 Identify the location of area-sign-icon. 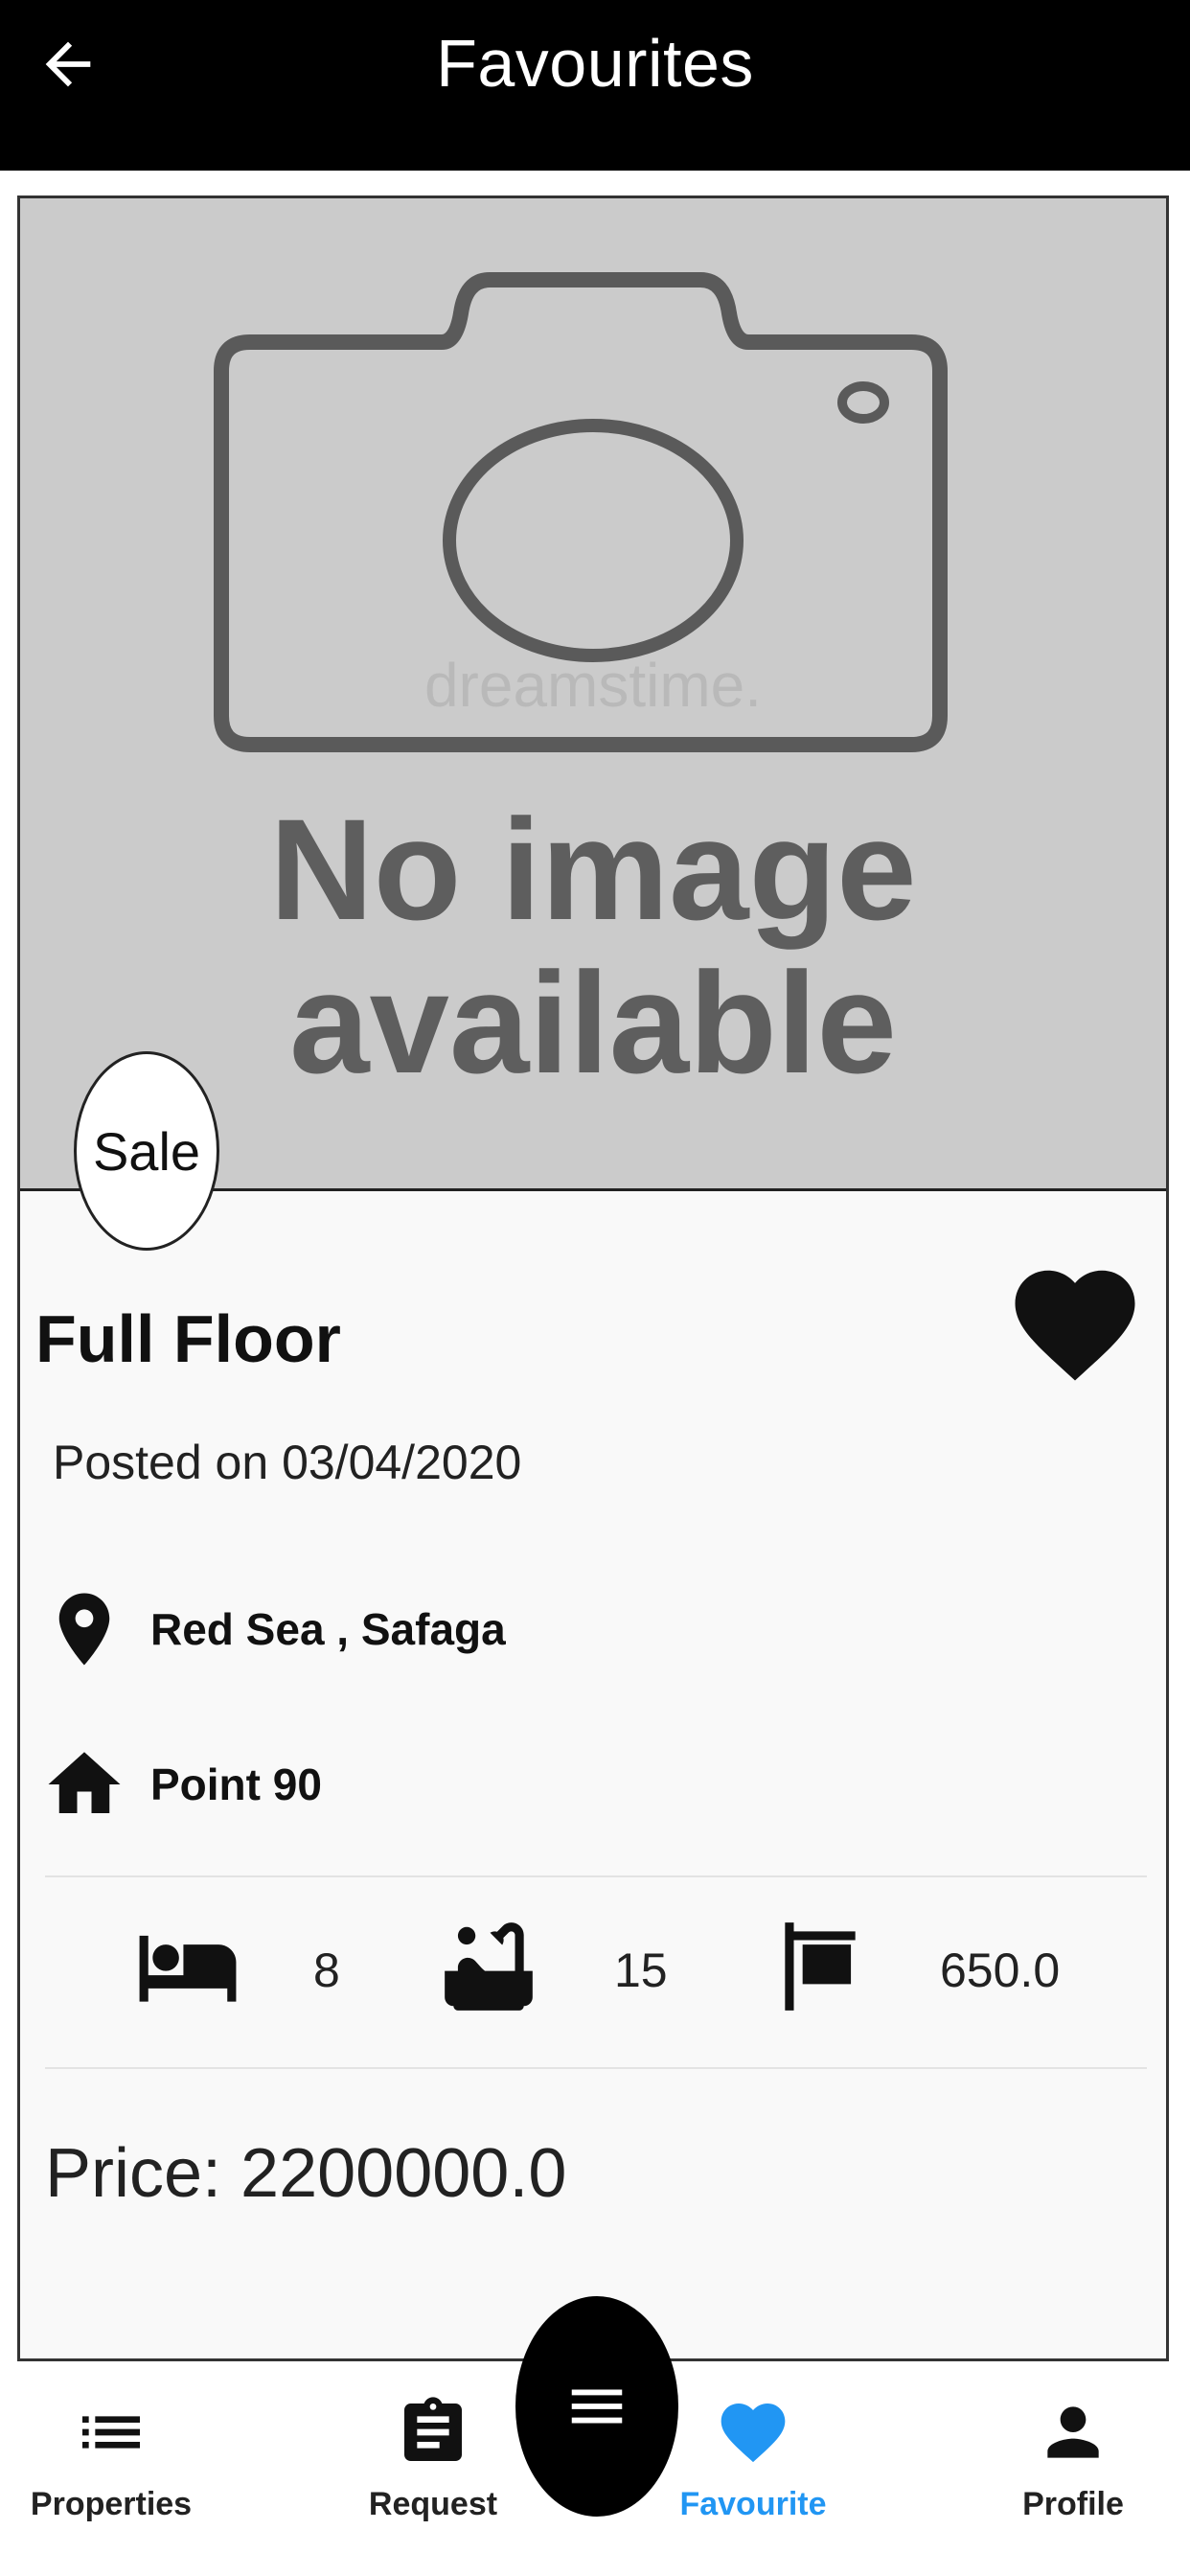
(821, 1966).